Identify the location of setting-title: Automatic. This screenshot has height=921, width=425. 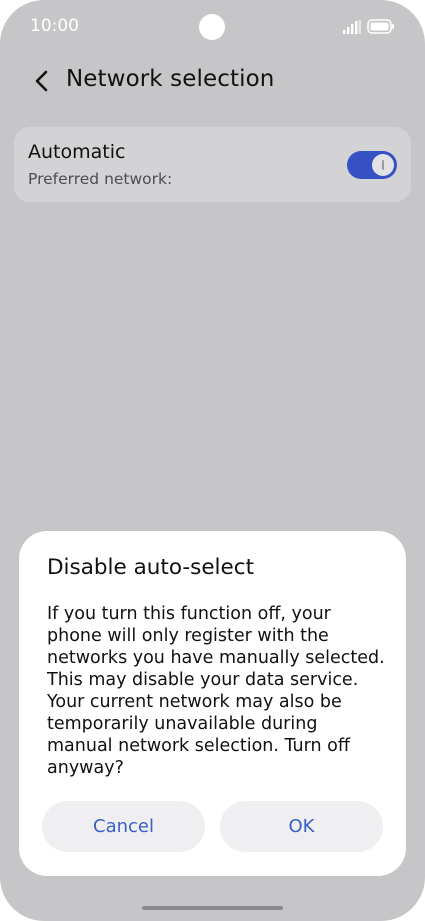
(77, 152).